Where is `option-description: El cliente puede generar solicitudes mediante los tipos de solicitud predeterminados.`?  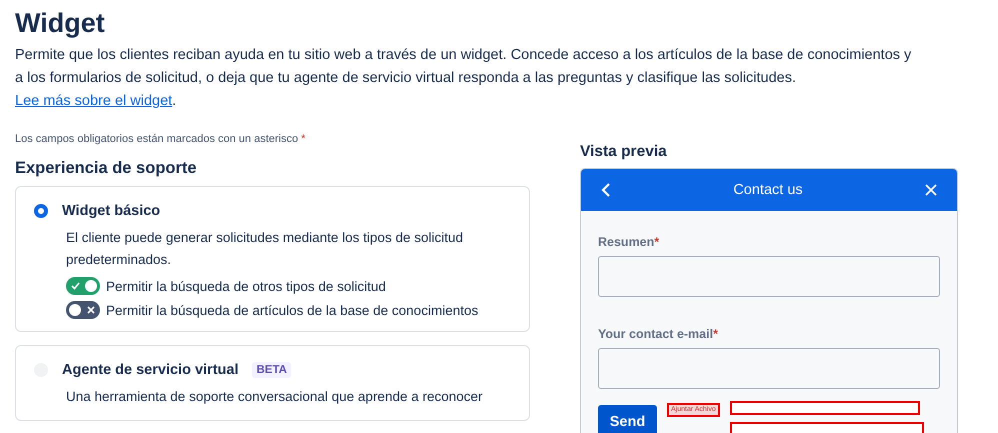 option-description: El cliente puede generar solicitudes mediante los tipos de solicitud predeterminados. is located at coordinates (265, 249).